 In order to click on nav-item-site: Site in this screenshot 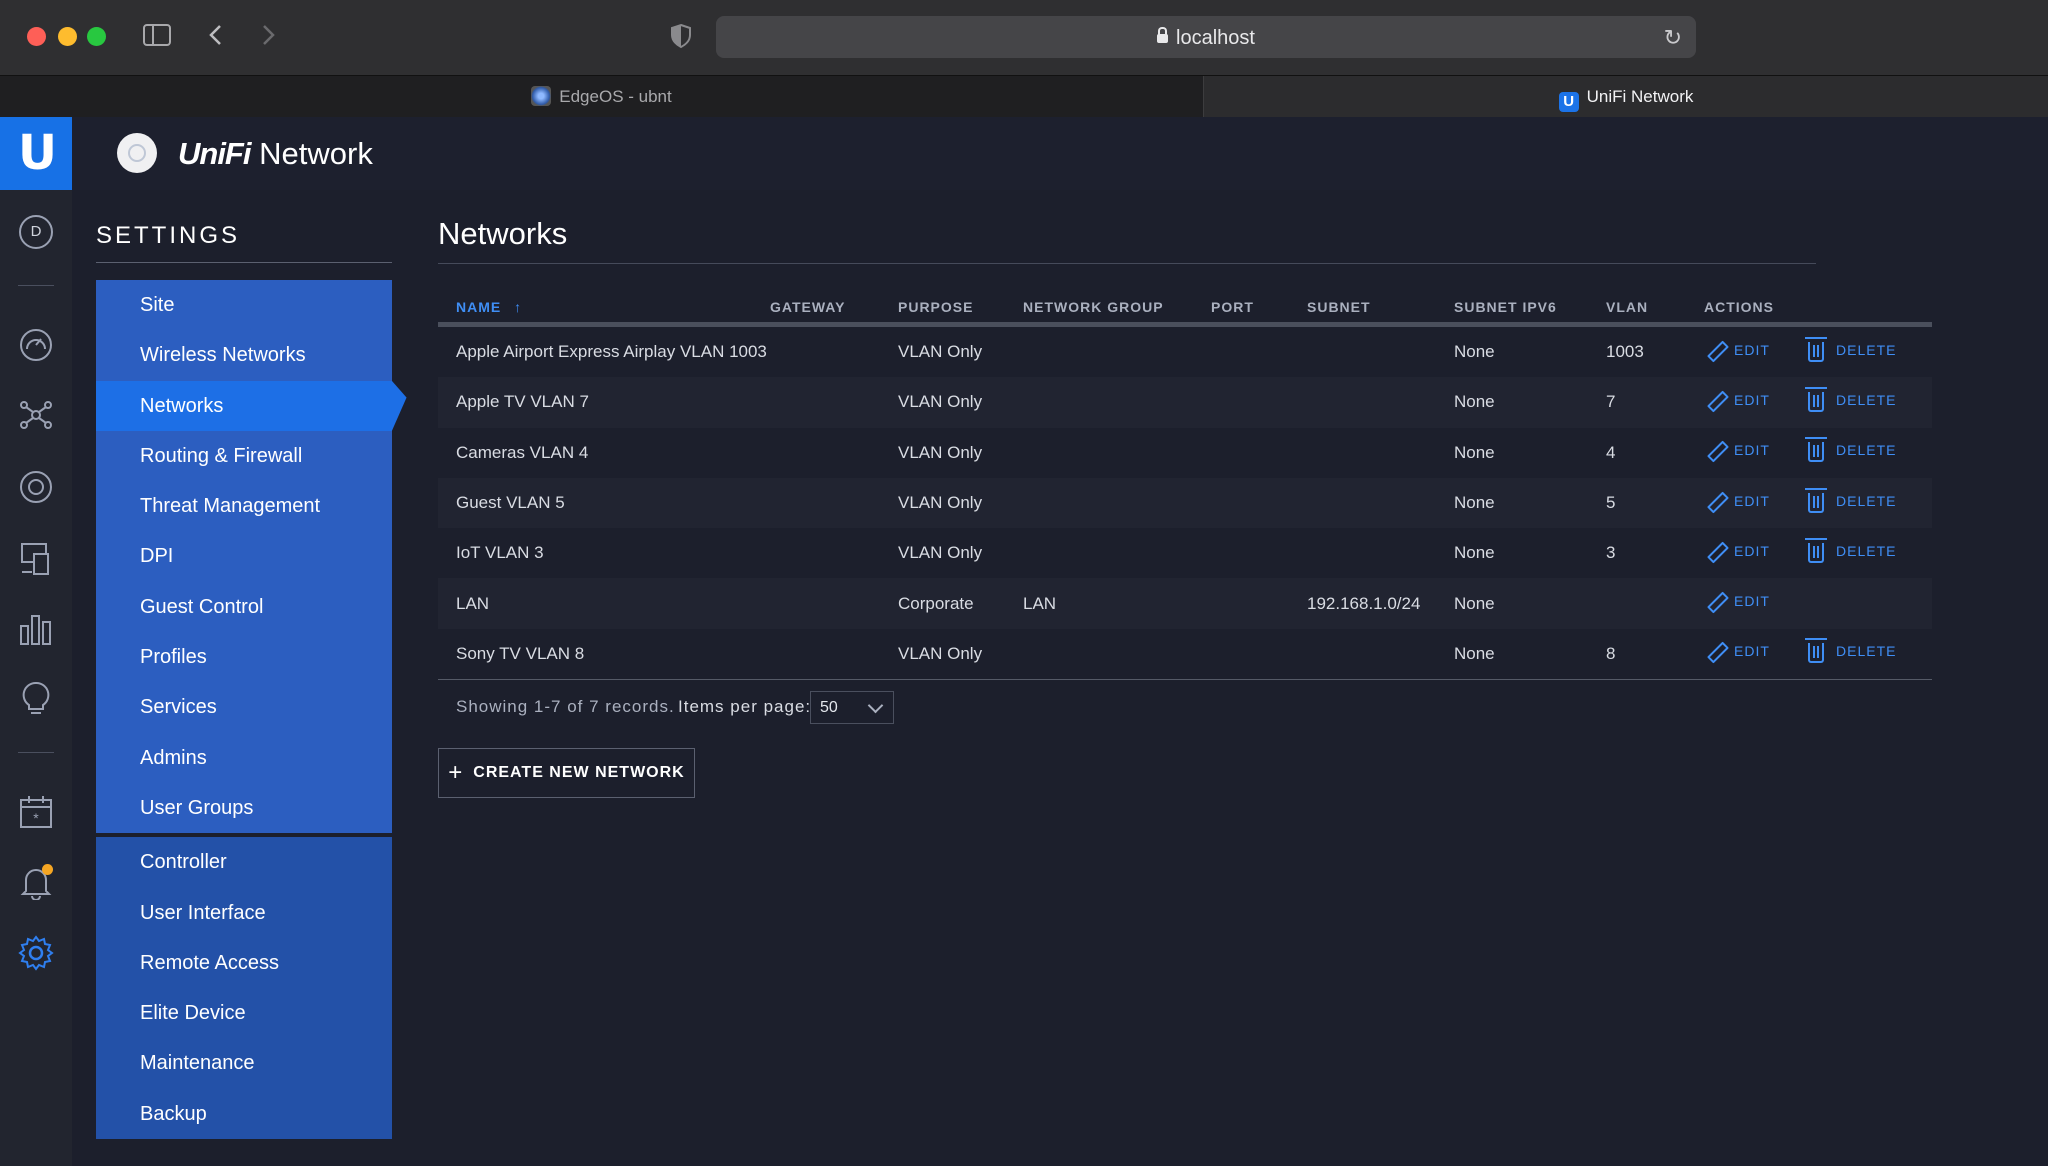, I will do `click(244, 305)`.